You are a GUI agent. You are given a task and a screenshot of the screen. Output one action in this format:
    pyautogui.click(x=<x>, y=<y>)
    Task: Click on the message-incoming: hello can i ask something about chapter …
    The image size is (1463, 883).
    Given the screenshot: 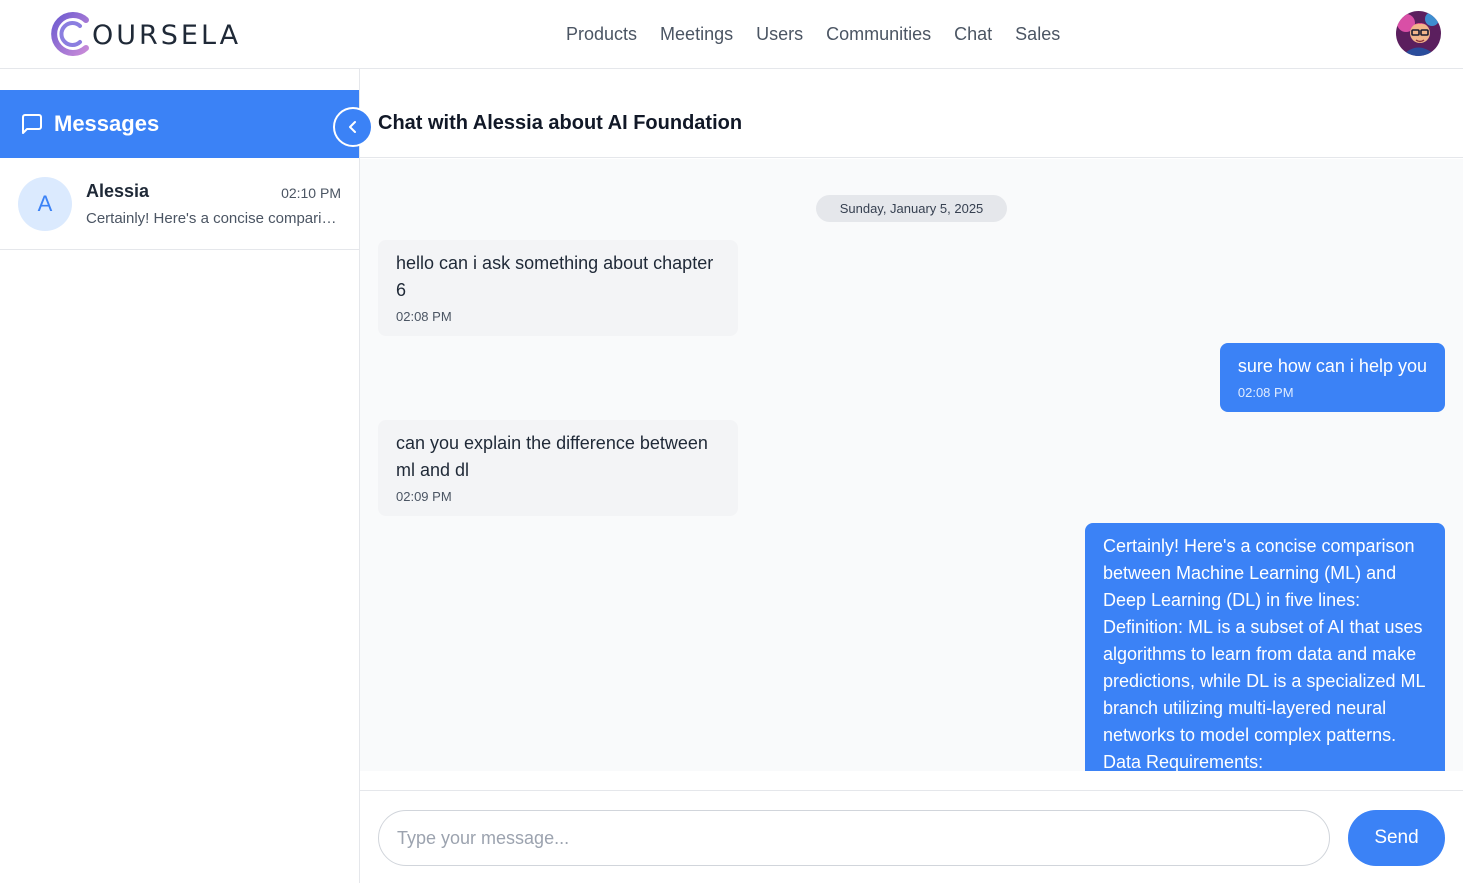 What is the action you would take?
    pyautogui.click(x=558, y=288)
    